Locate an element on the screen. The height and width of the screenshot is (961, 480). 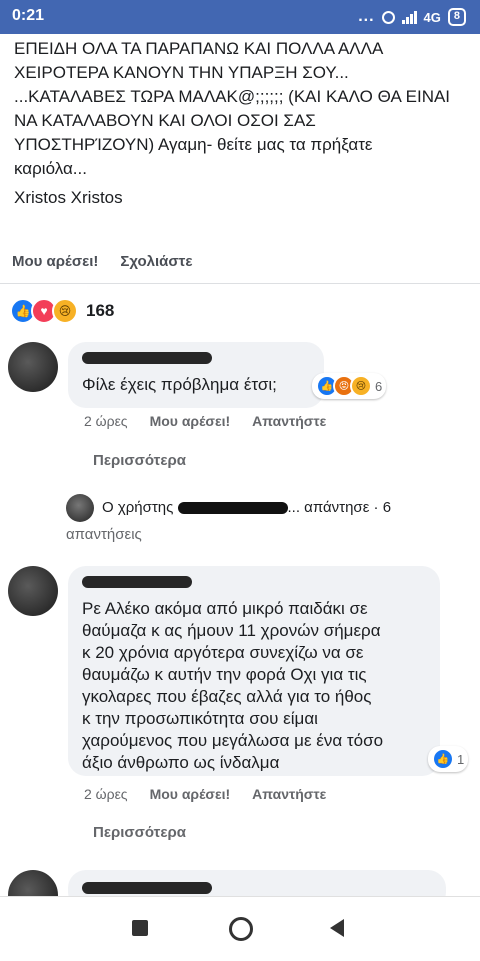
status-time: 0:21 is located at coordinates (28, 15).